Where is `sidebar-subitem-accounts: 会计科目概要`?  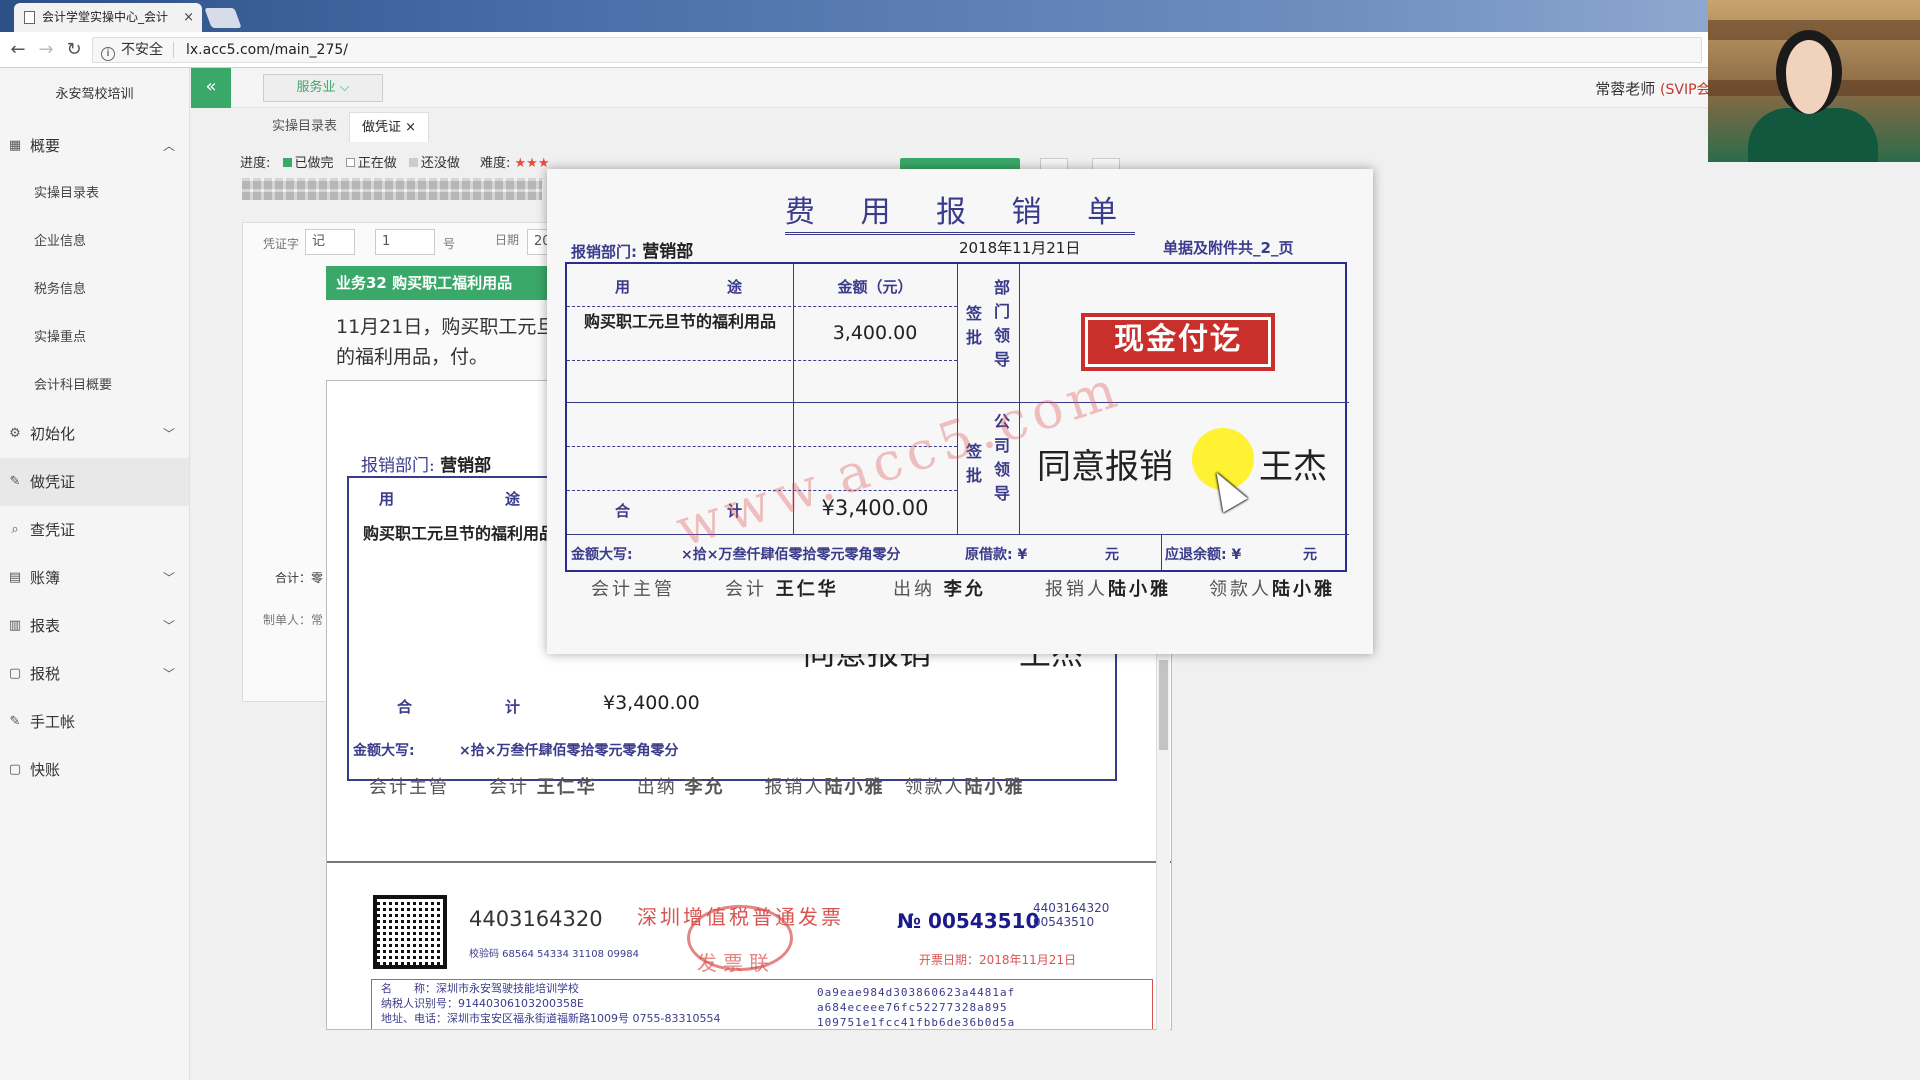
sidebar-subitem-accounts: 会计科目概要 is located at coordinates (94, 386).